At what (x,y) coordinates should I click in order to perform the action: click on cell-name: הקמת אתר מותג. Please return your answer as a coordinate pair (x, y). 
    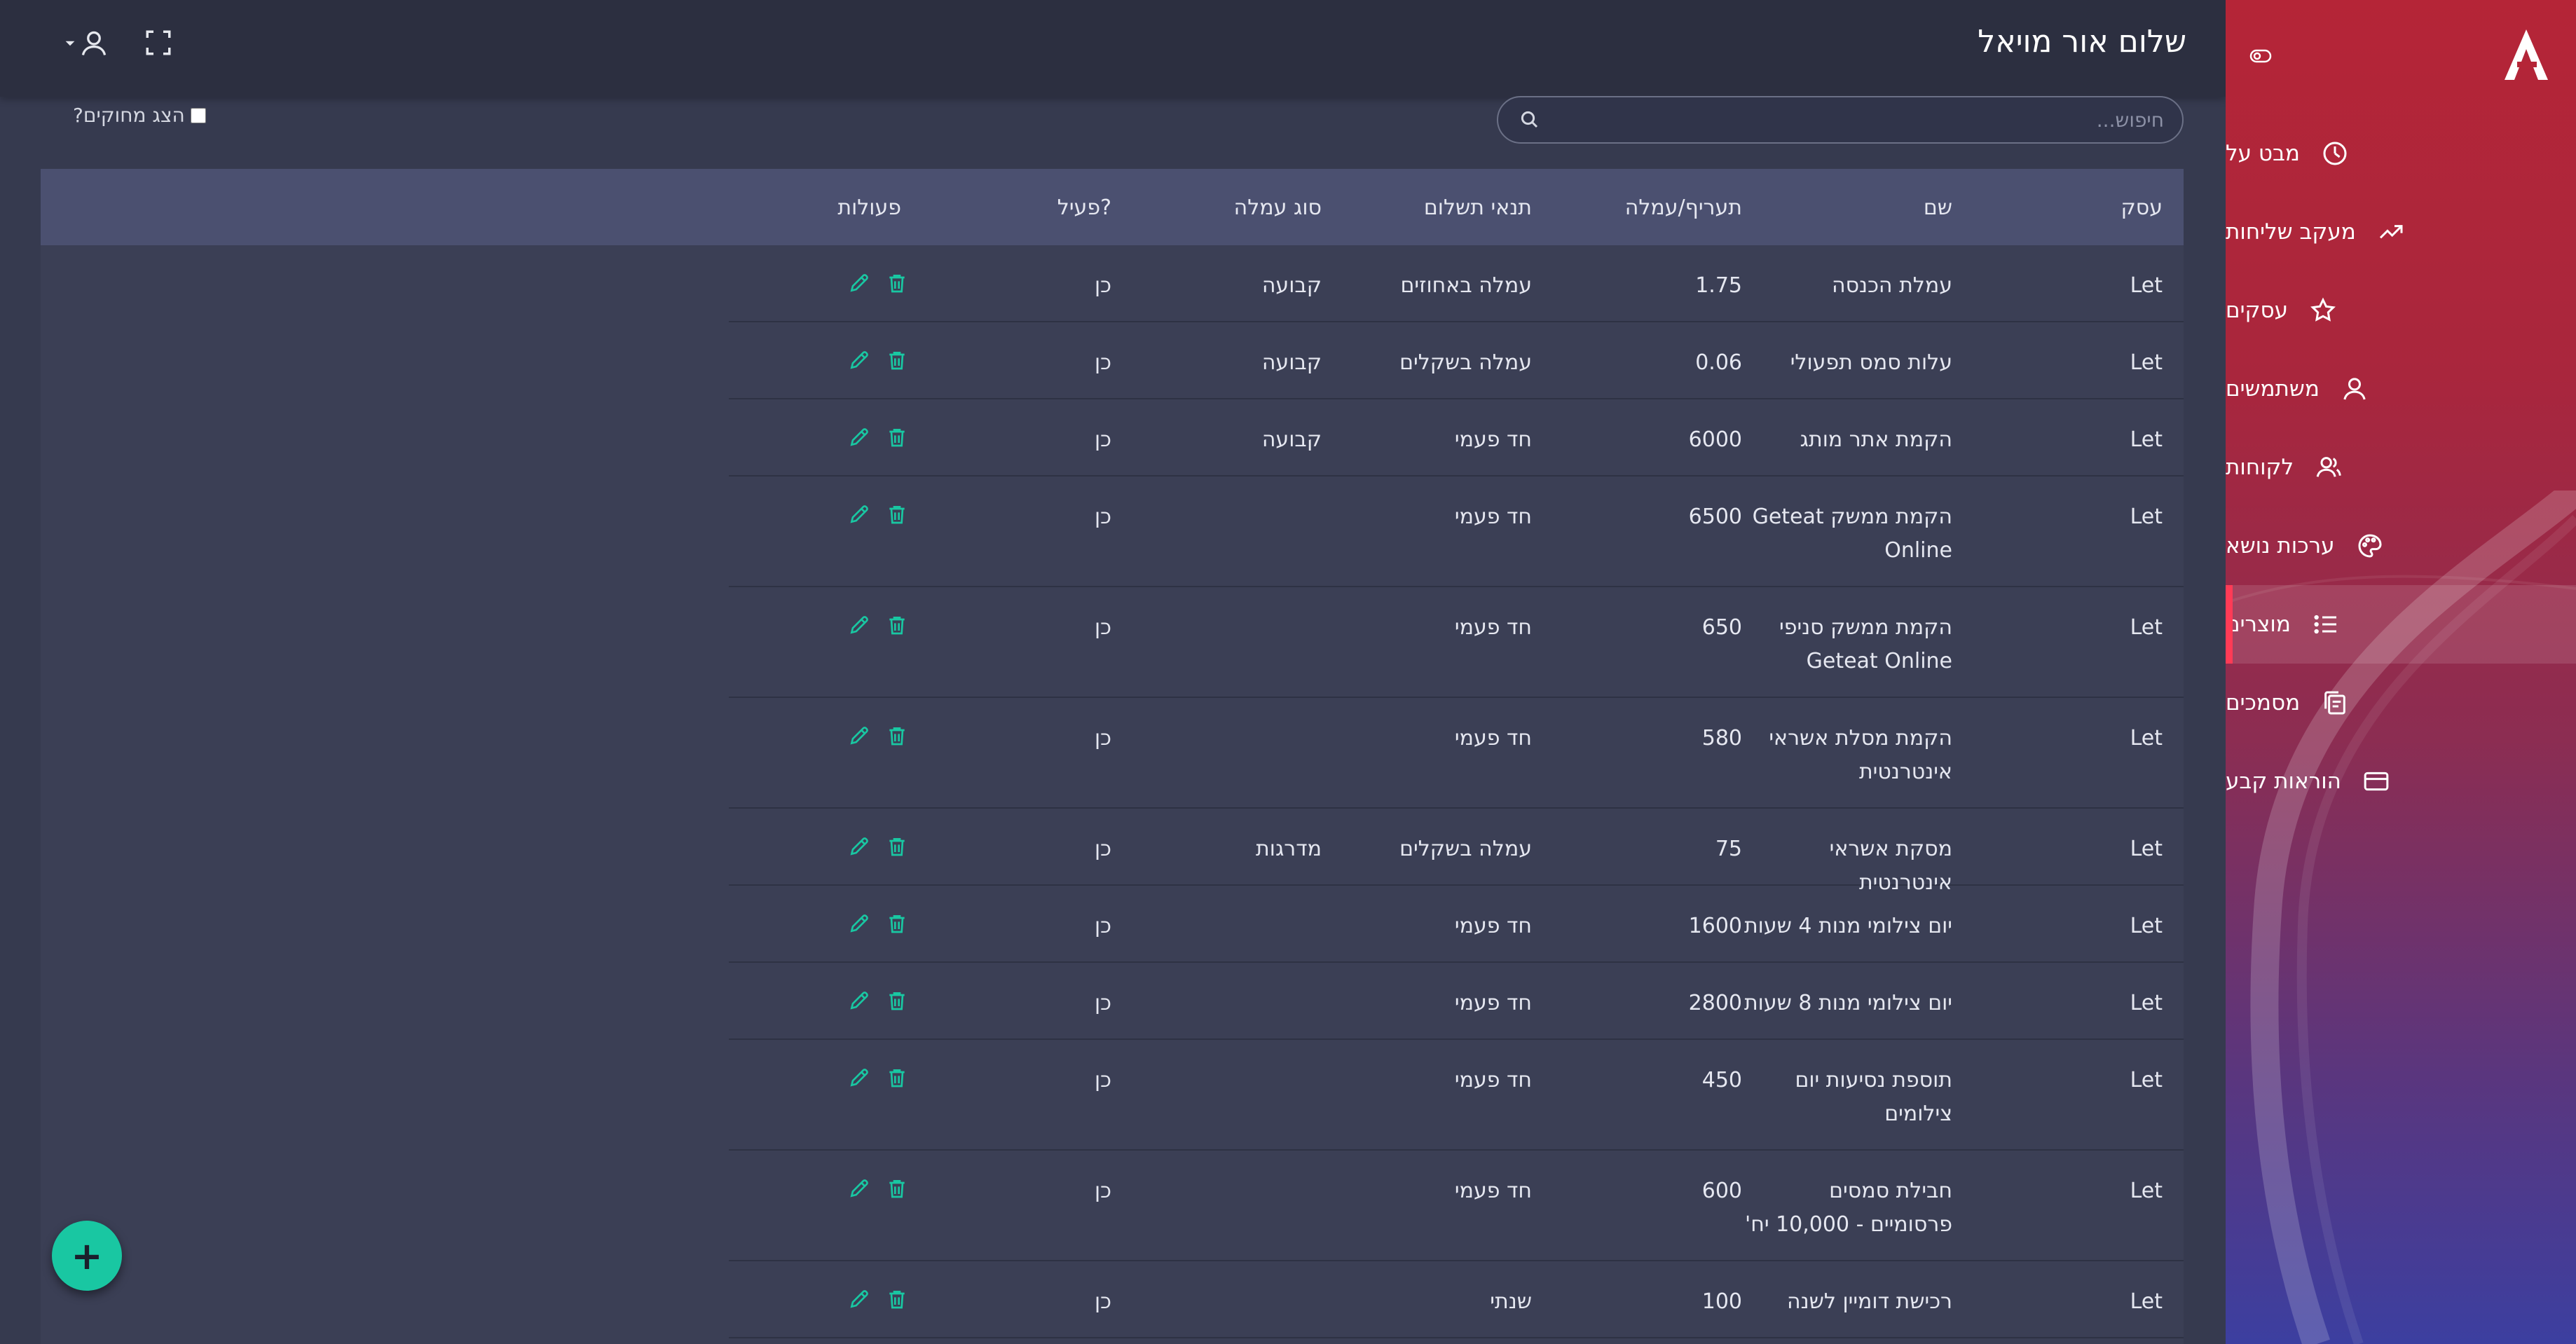
    Looking at the image, I should click on (1876, 439).